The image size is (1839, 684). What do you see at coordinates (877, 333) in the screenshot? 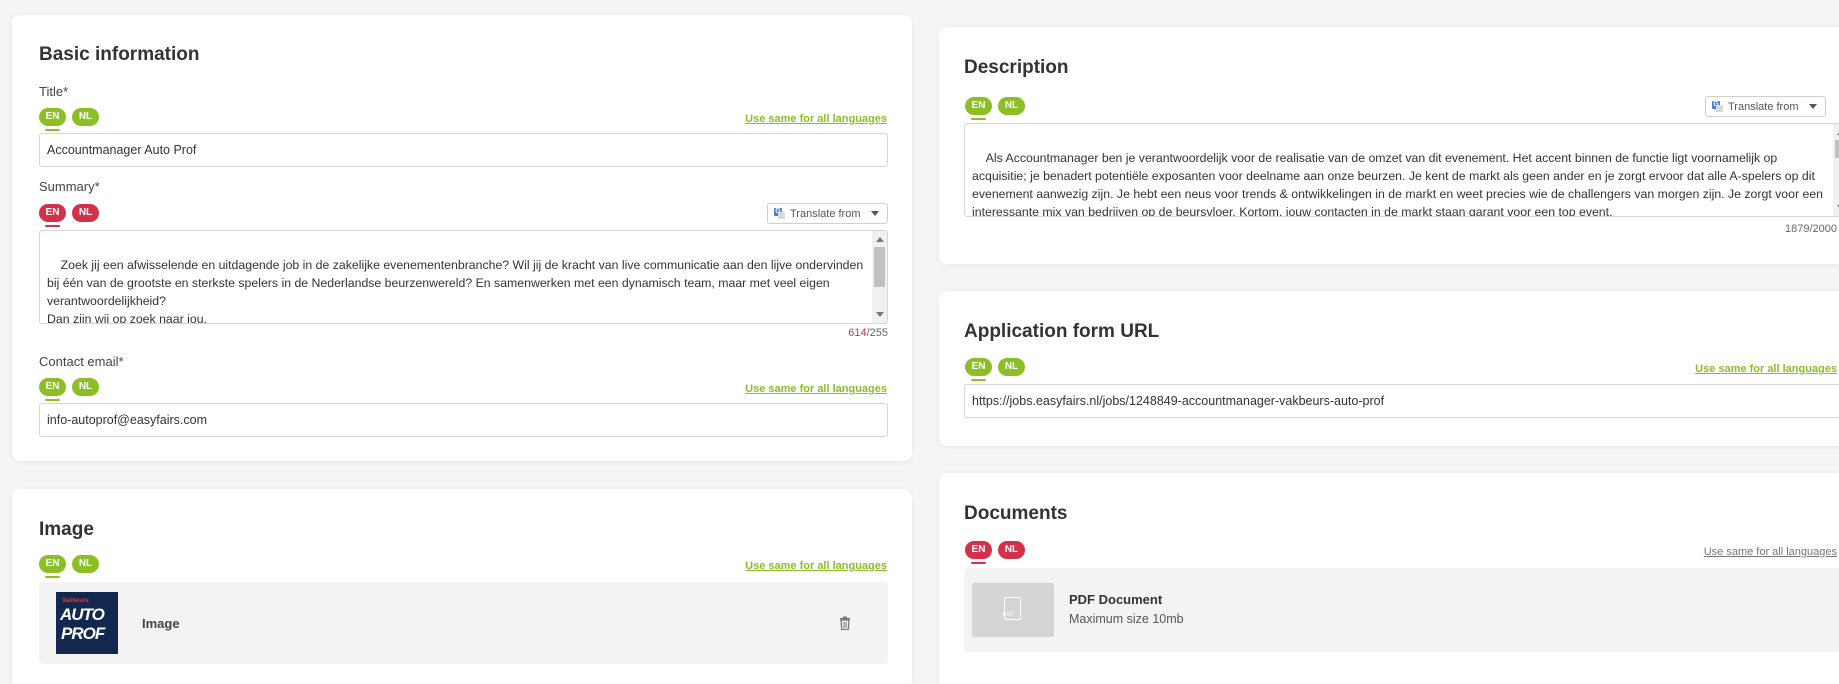
I see `summary-char-max: /255` at bounding box center [877, 333].